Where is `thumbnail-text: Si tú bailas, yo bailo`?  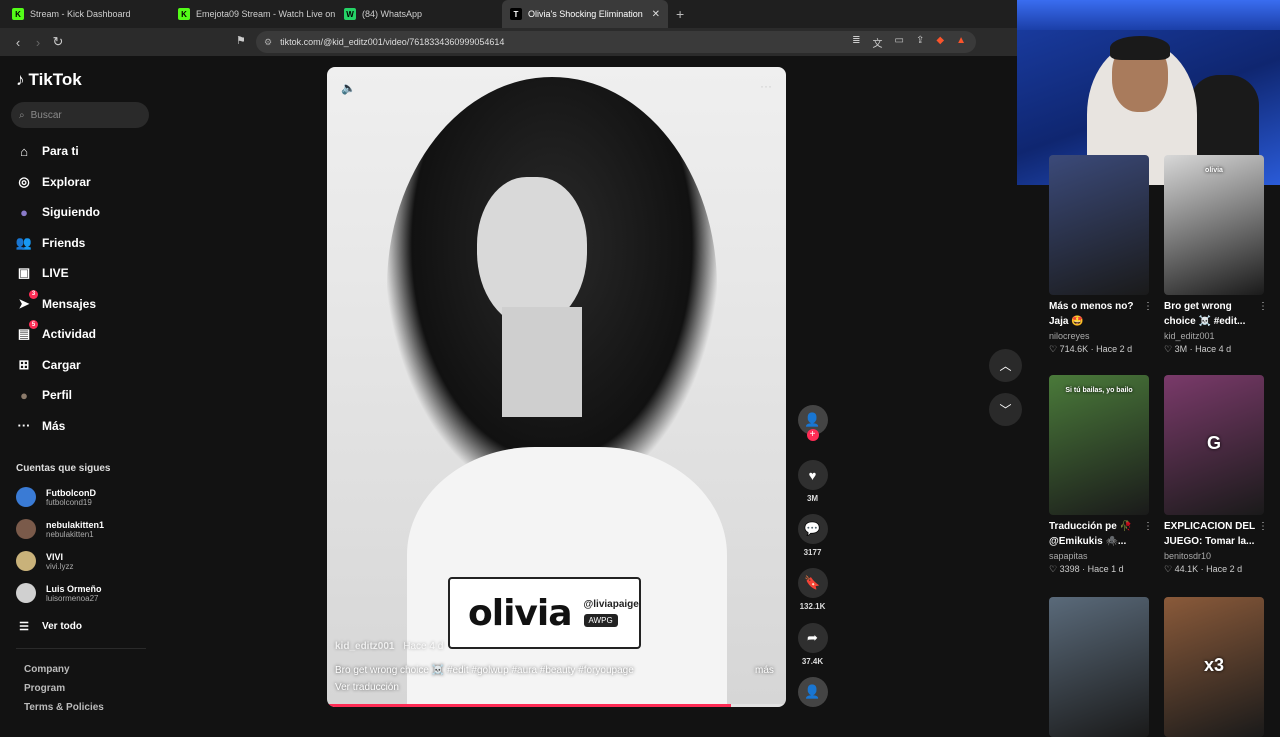
thumbnail-text: Si tú bailas, yo bailo is located at coordinates (1099, 390).